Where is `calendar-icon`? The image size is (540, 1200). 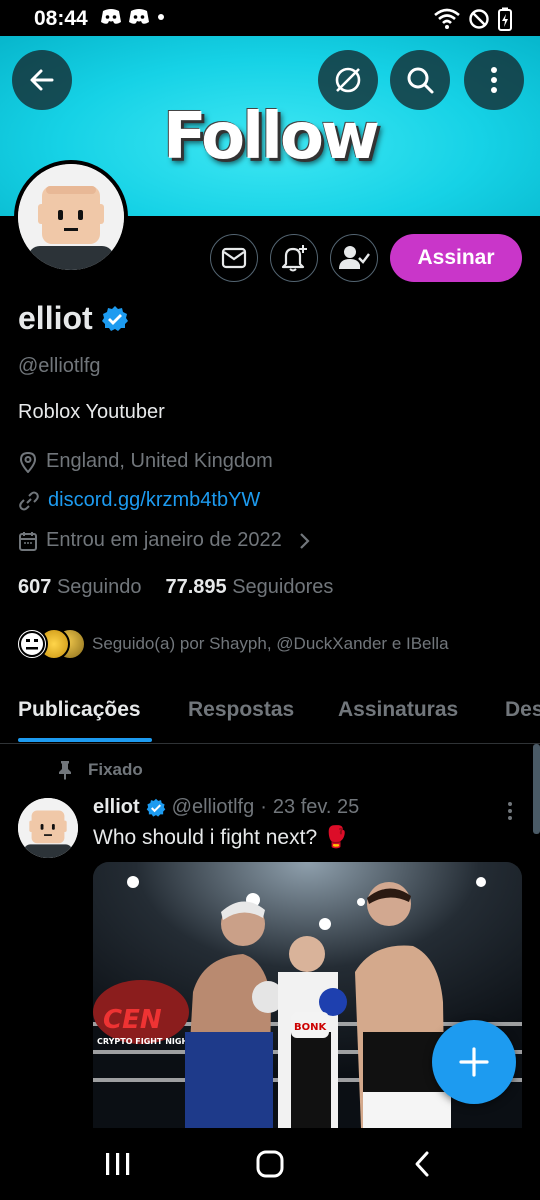
calendar-icon is located at coordinates (28, 541).